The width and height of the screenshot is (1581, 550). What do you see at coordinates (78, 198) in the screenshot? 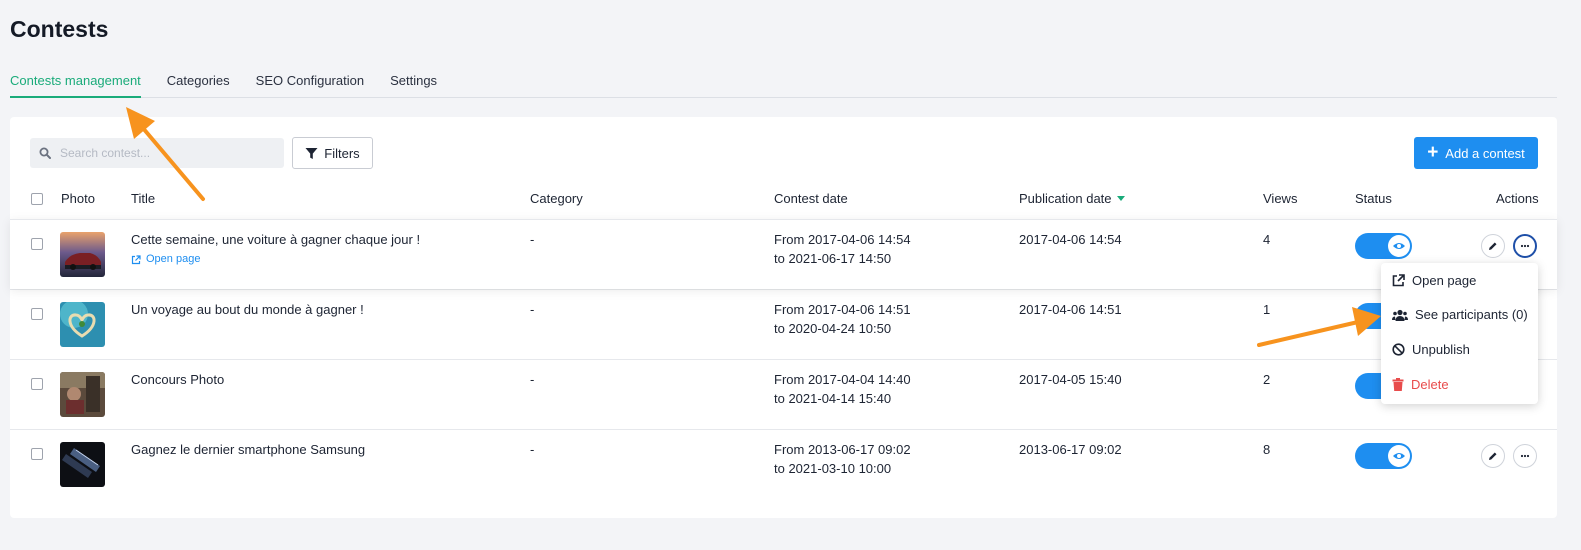
I see `header-photo: Photo` at bounding box center [78, 198].